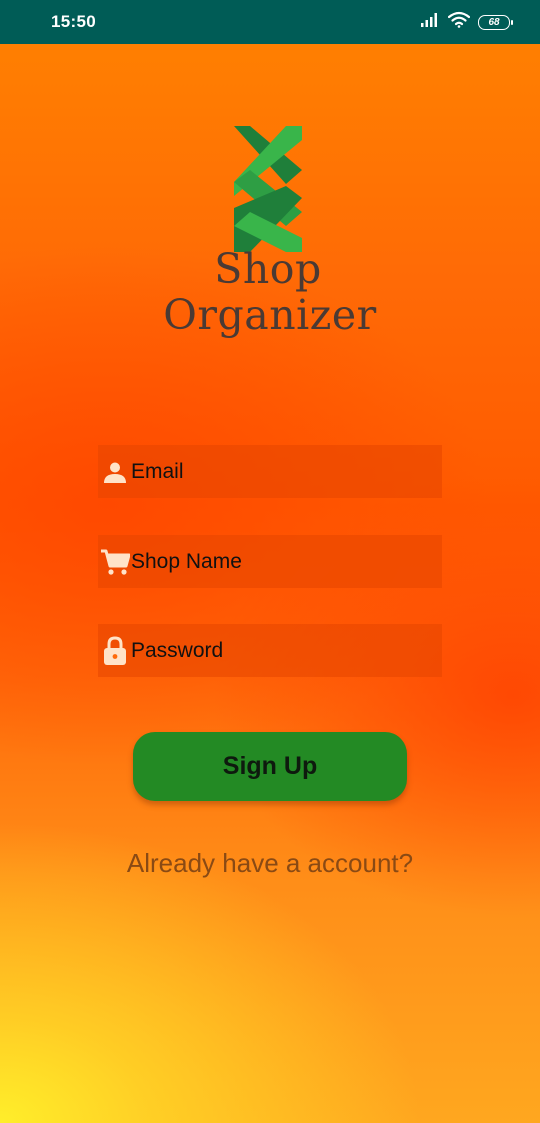 The height and width of the screenshot is (1123, 540). I want to click on shop-organizer-logo-icon, so click(268, 191).